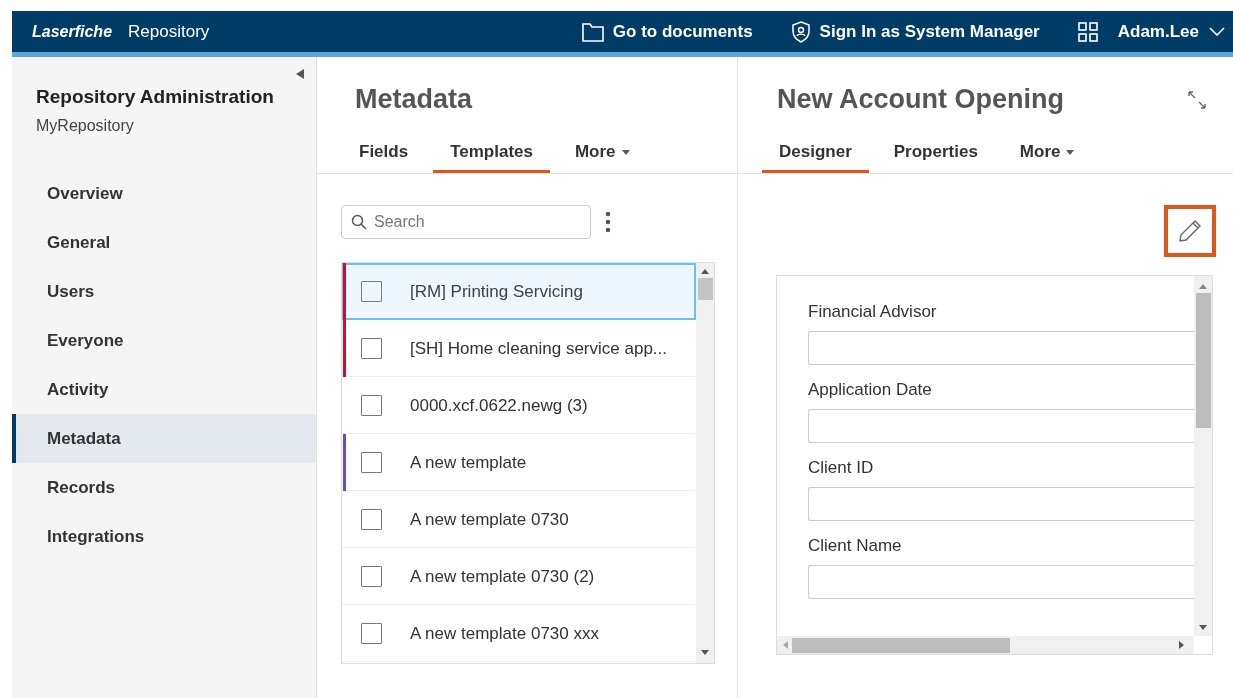 This screenshot has width=1233, height=698. What do you see at coordinates (592, 31) in the screenshot?
I see `folder-icon` at bounding box center [592, 31].